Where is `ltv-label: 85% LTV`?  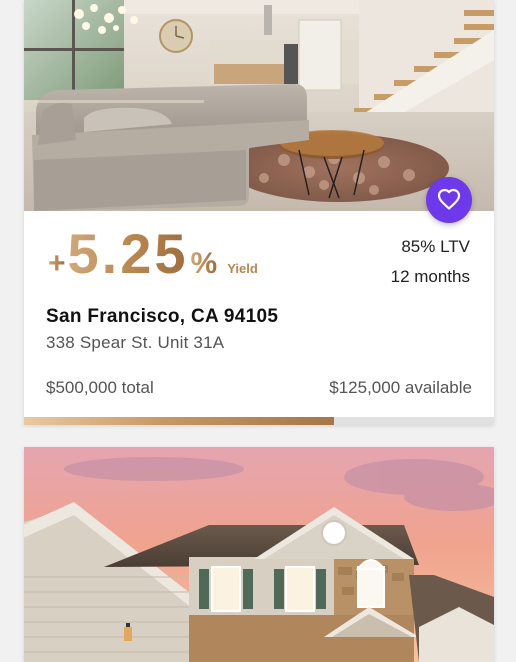
ltv-label: 85% LTV is located at coordinates (435, 246).